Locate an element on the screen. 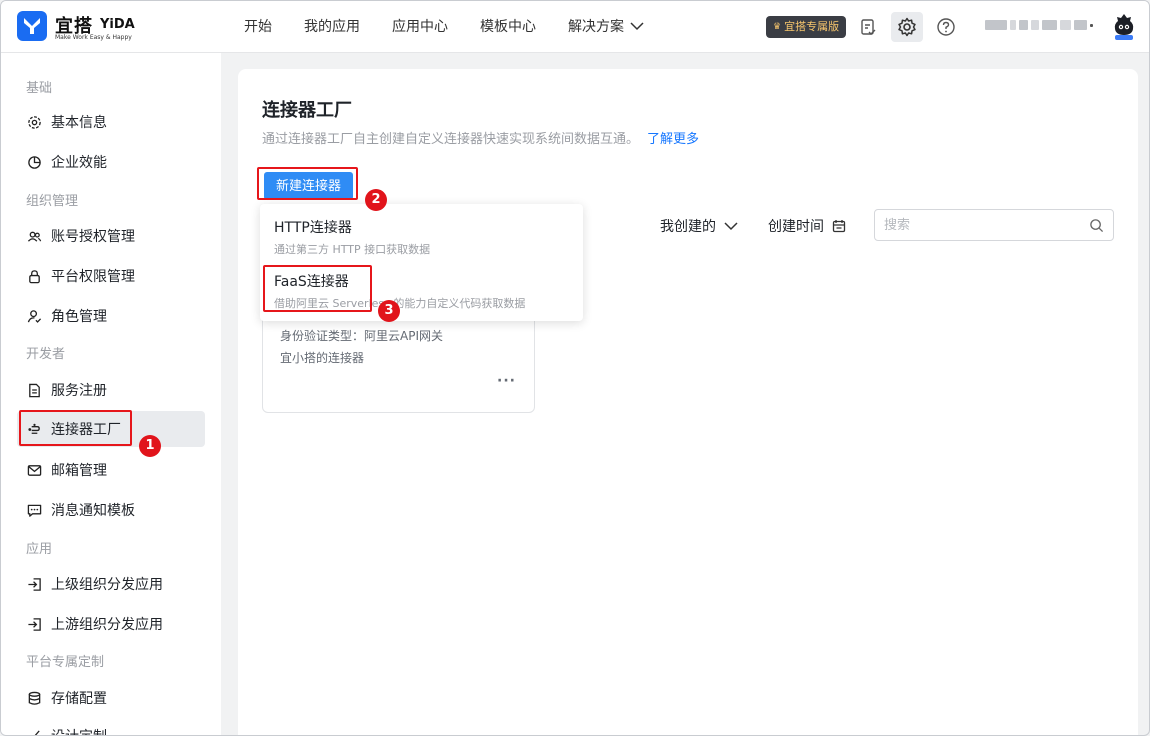 This screenshot has height=736, width=1150. dropdown-item-faas: FaaS连接器 借助阿里云 Serverless 的能力自定义代码获取数据 is located at coordinates (424, 291).